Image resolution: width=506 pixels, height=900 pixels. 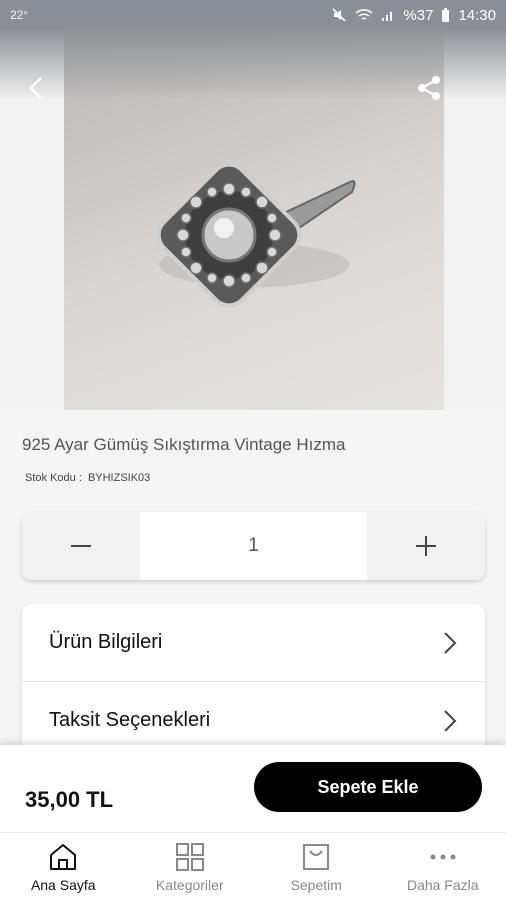 What do you see at coordinates (53, 478) in the screenshot?
I see `sku-label: Stok Kodu :` at bounding box center [53, 478].